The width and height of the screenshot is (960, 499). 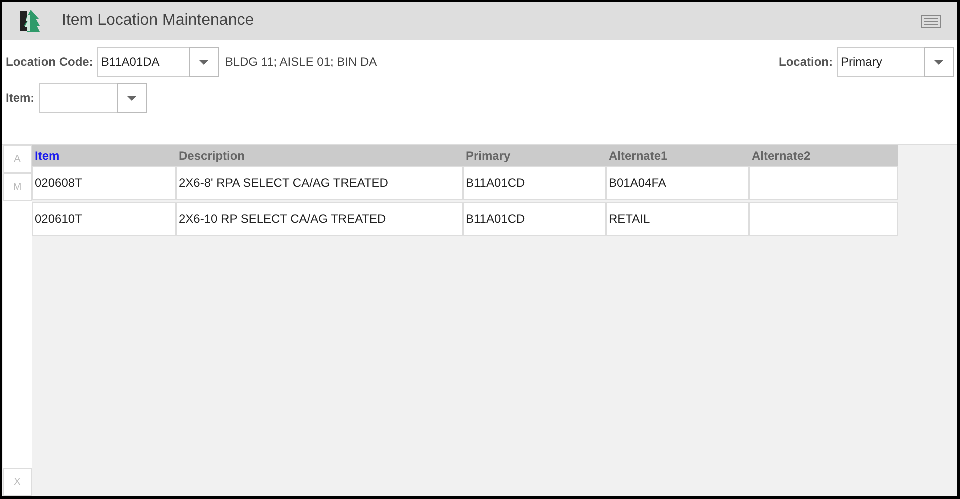 I want to click on field-label: Item:, so click(x=20, y=98).